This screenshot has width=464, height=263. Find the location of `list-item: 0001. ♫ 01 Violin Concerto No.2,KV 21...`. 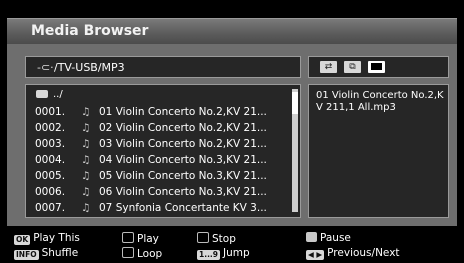

list-item: 0001. ♫ 01 Violin Concerto No.2,KV 21... is located at coordinates (162, 114).